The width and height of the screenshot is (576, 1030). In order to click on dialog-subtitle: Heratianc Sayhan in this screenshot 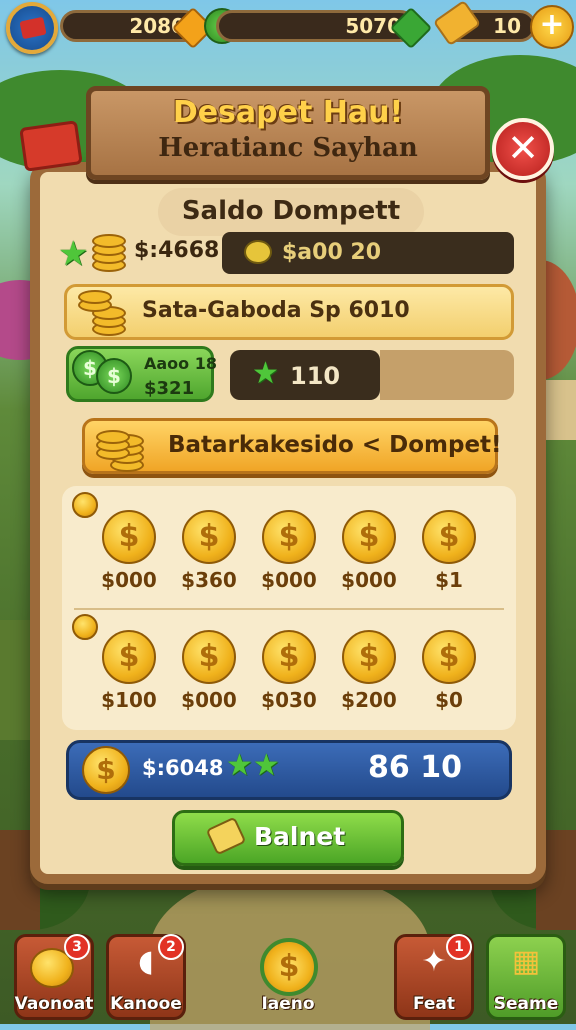, I will do `click(288, 148)`.